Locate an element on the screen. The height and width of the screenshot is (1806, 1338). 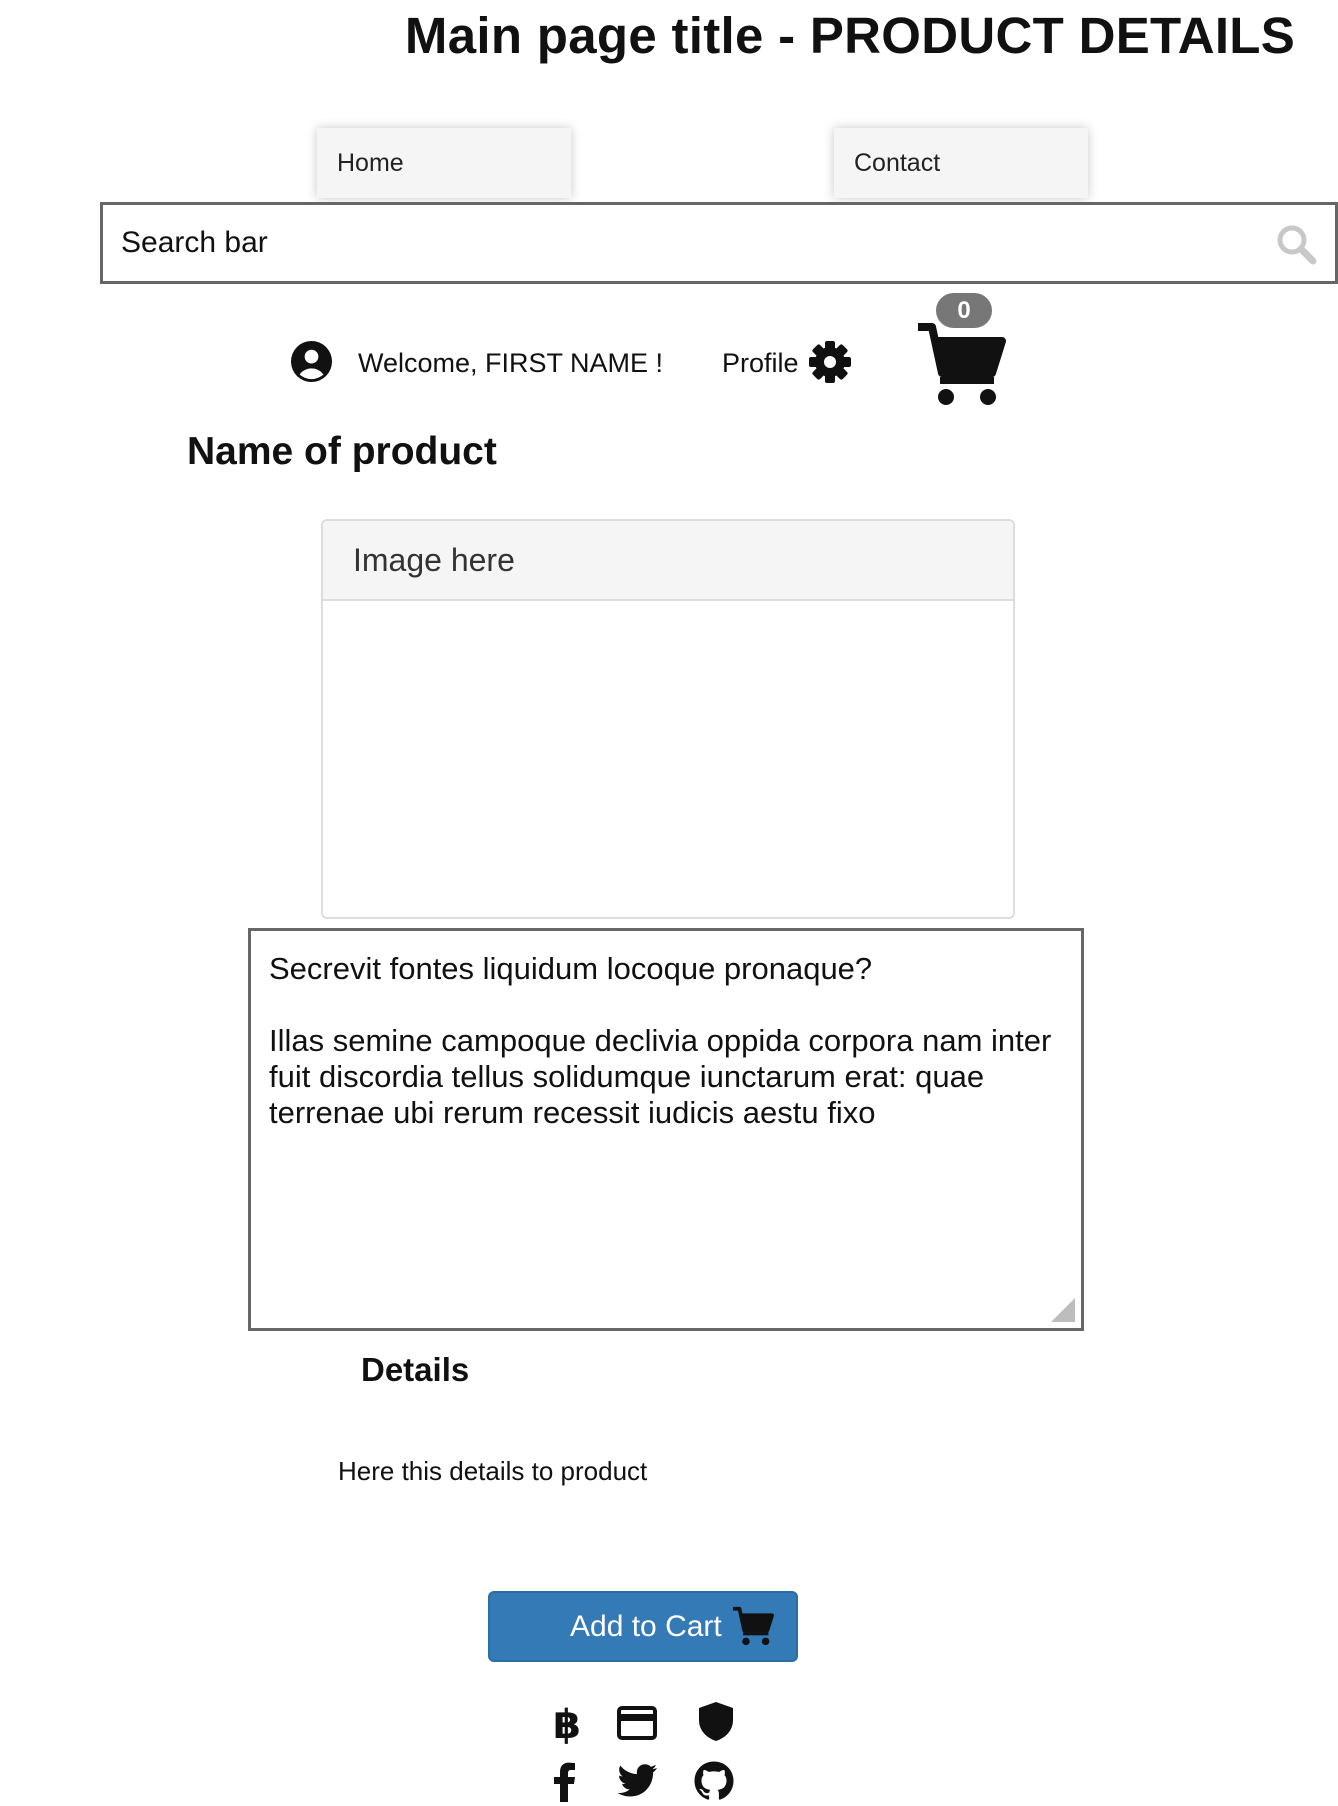
twitter-icon is located at coordinates (638, 1781).